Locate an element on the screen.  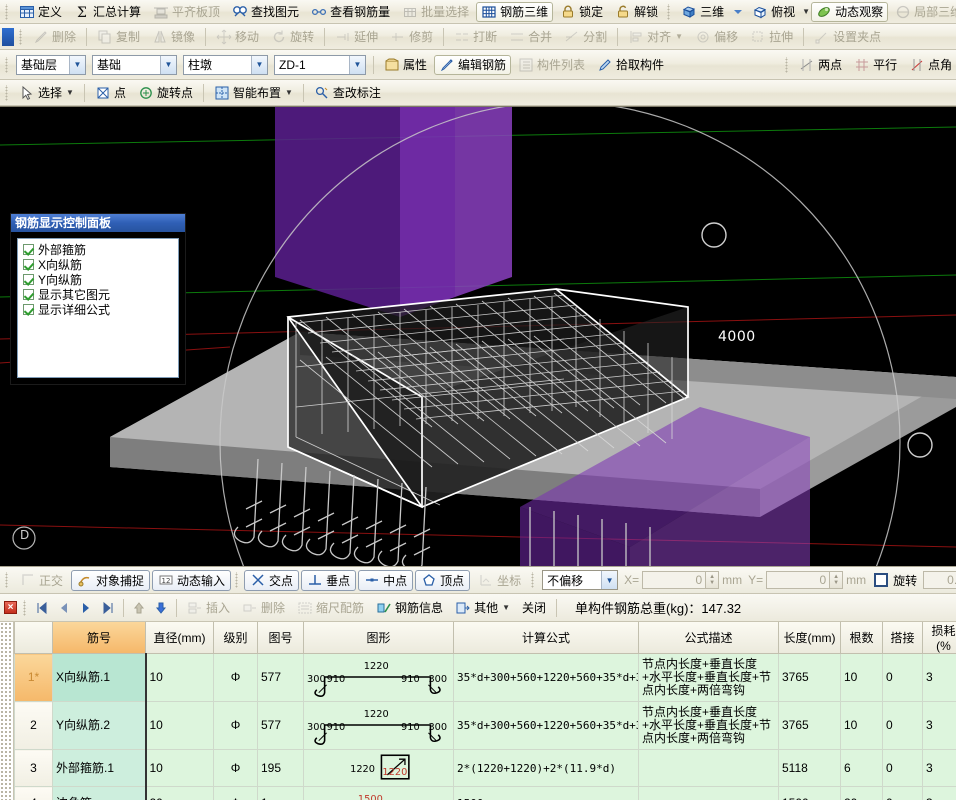
th-diameter: 直径(mm) is located at coordinates (179, 638).